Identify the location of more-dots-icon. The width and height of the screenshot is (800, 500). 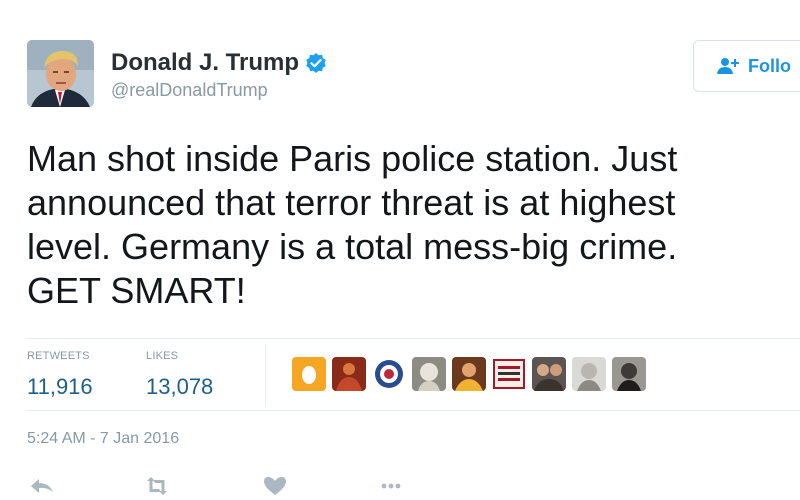
(391, 486).